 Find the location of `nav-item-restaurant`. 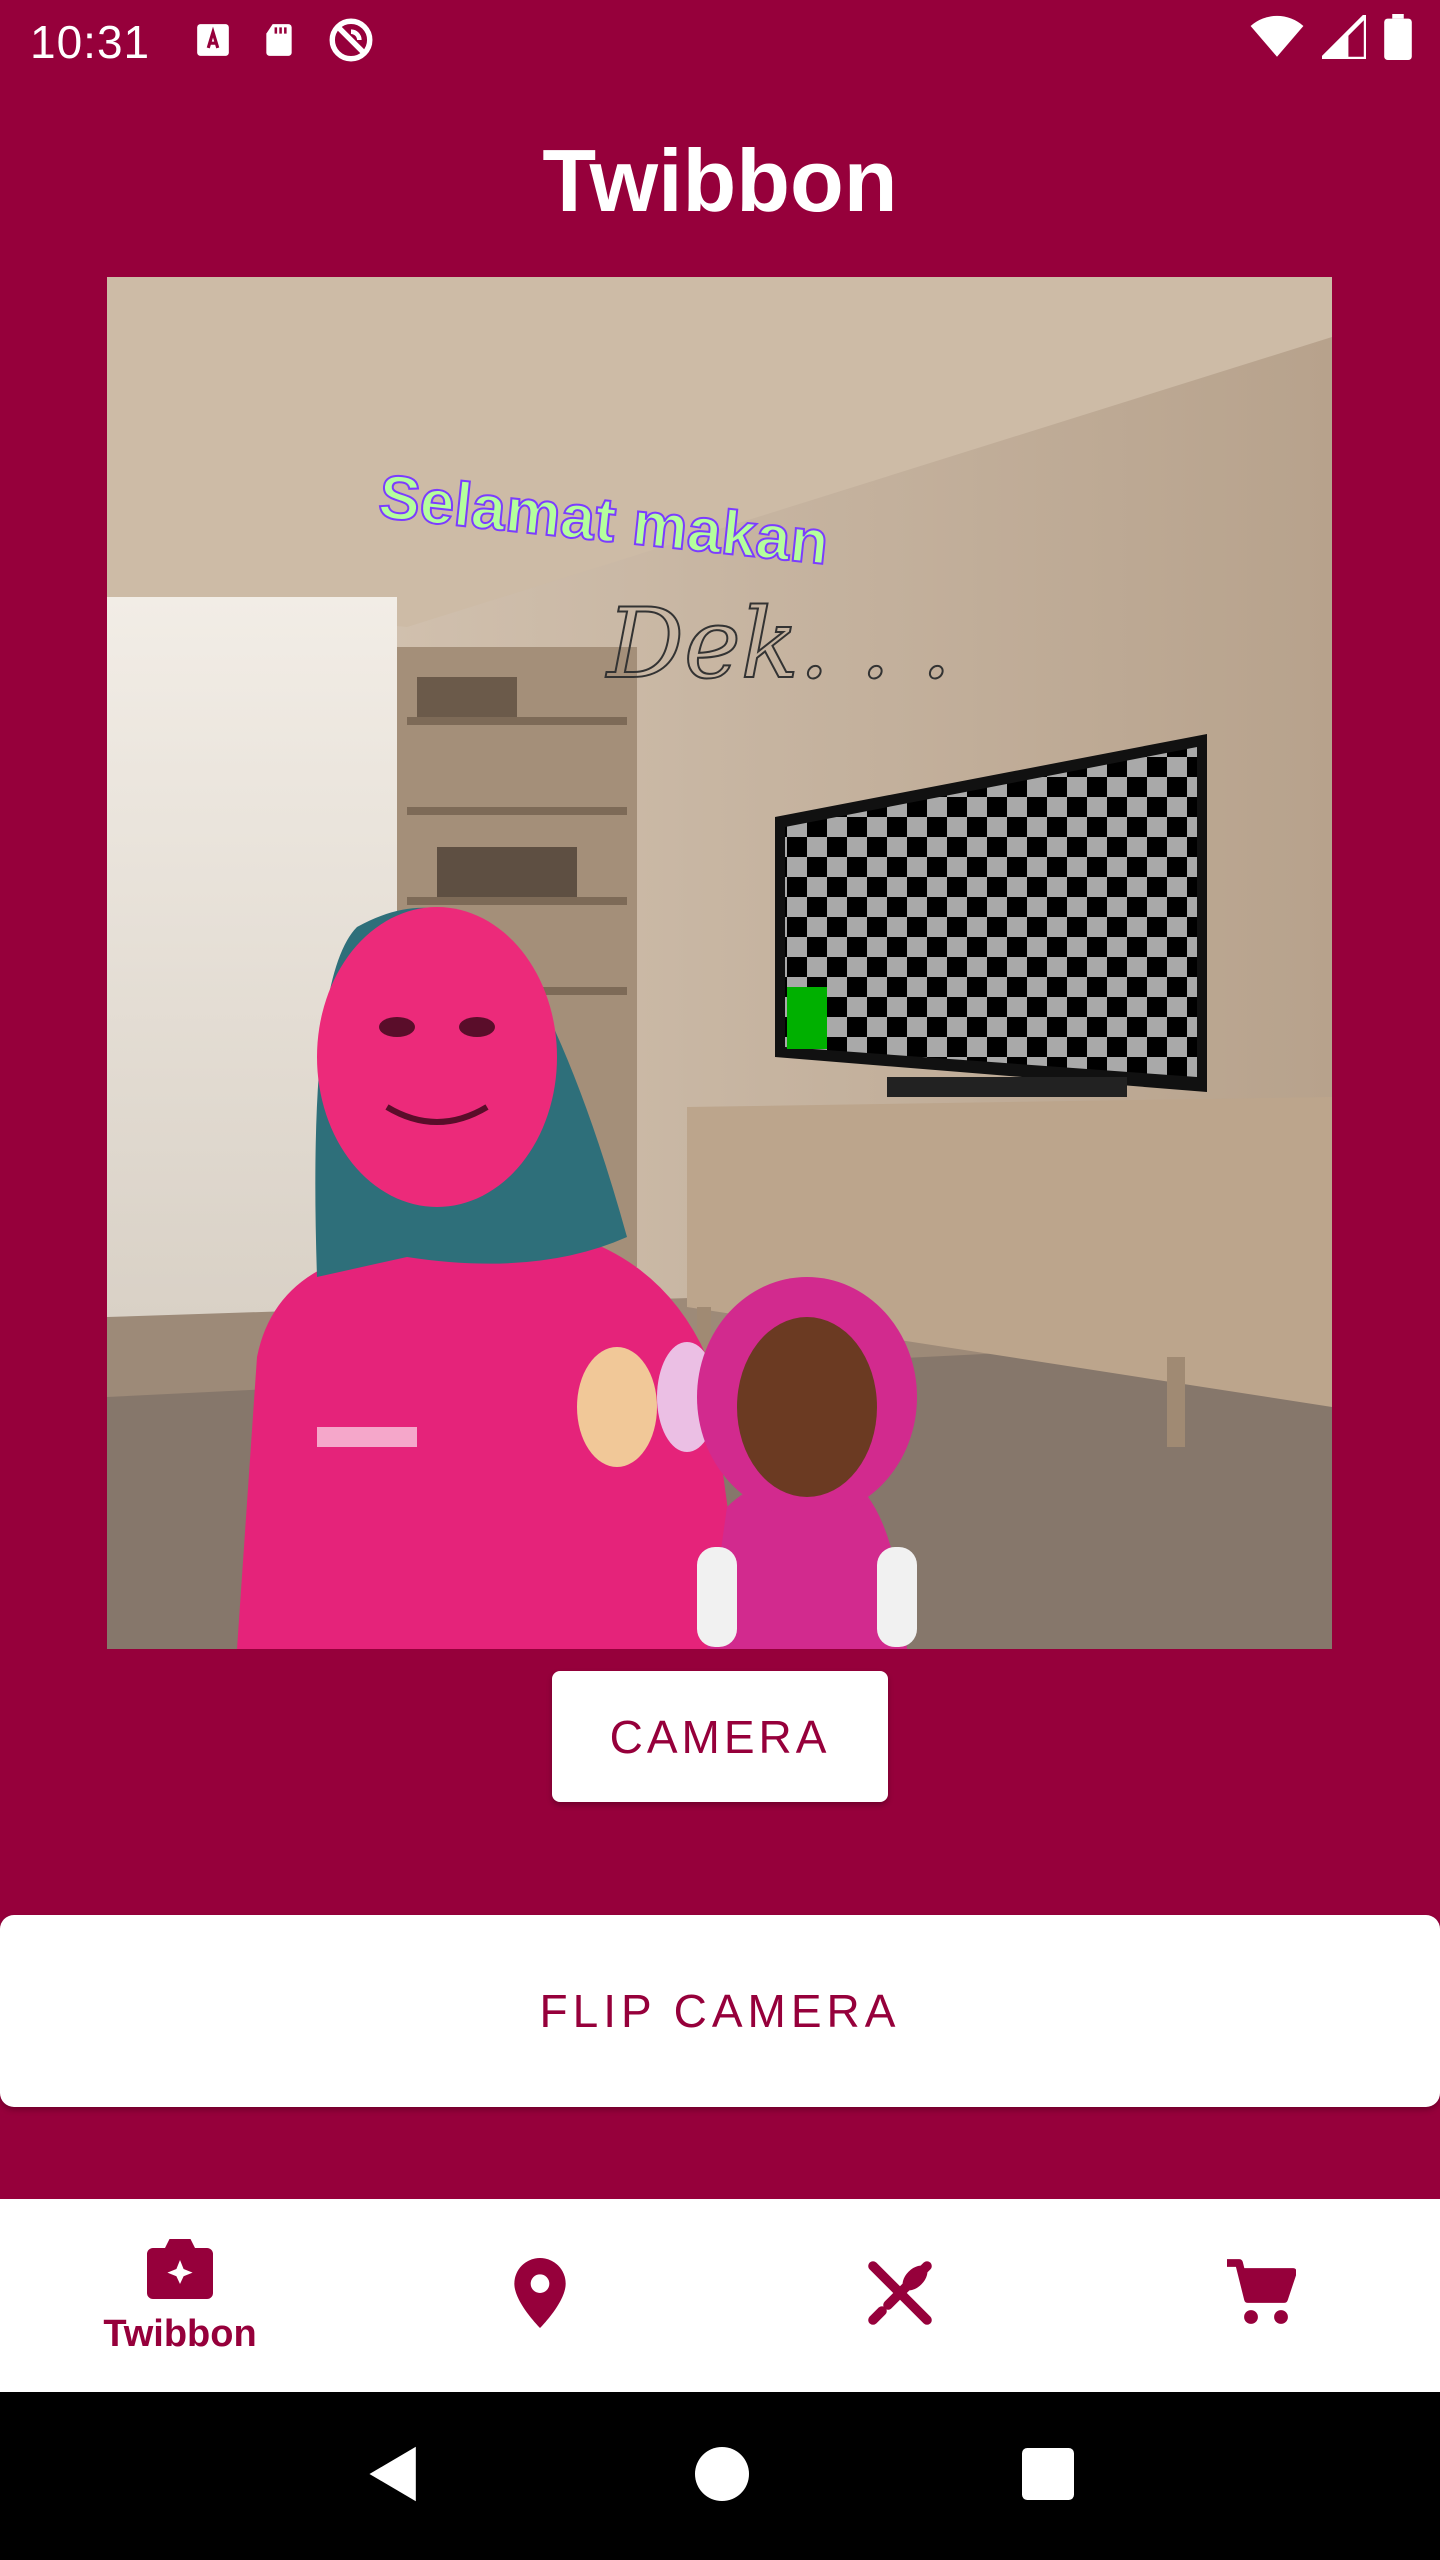

nav-item-restaurant is located at coordinates (900, 2295).